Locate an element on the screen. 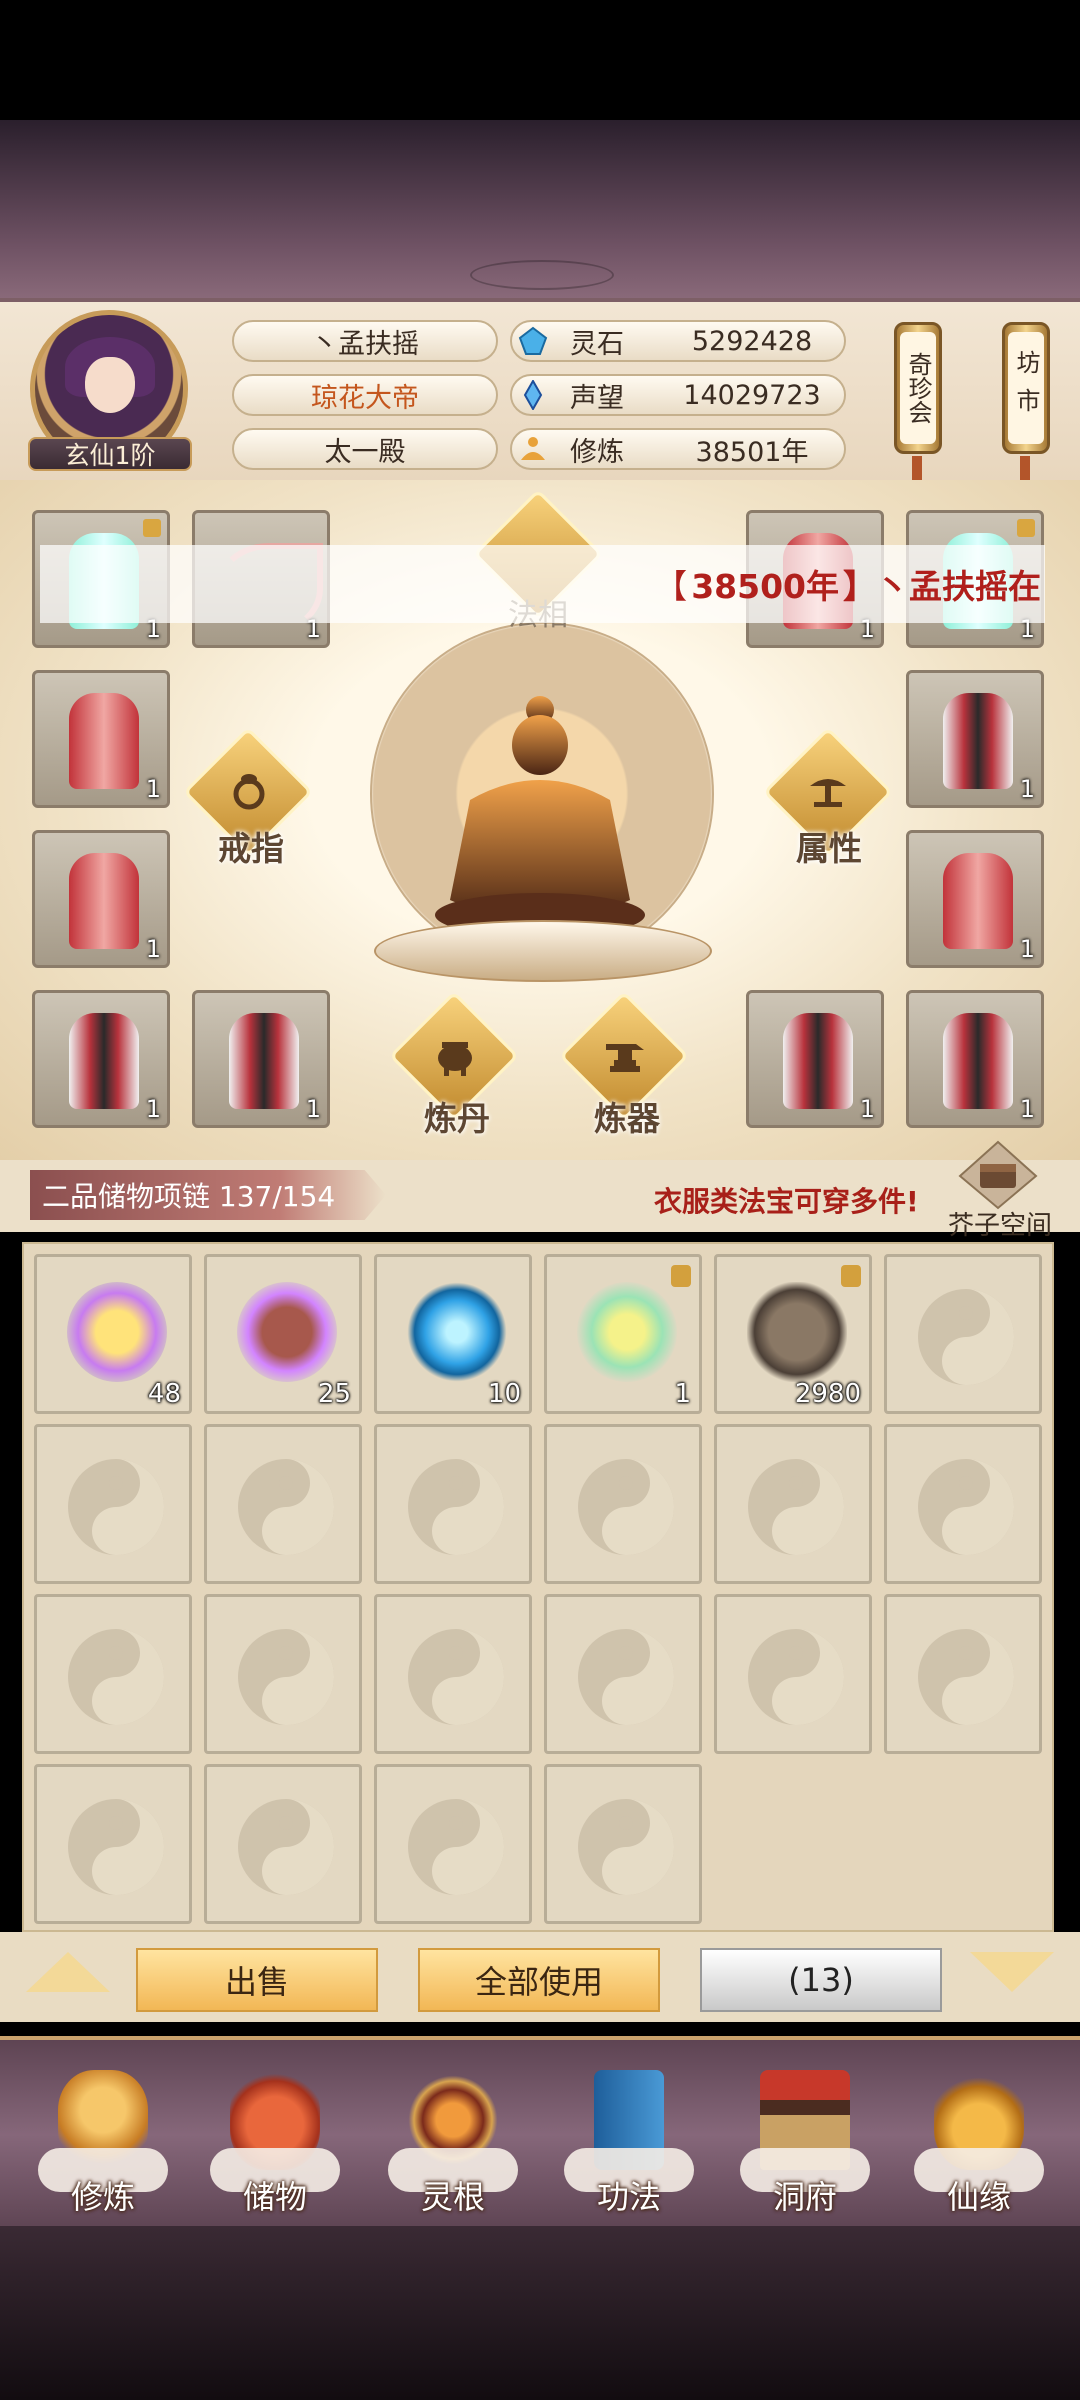  meditation-icon is located at coordinates (533, 448).